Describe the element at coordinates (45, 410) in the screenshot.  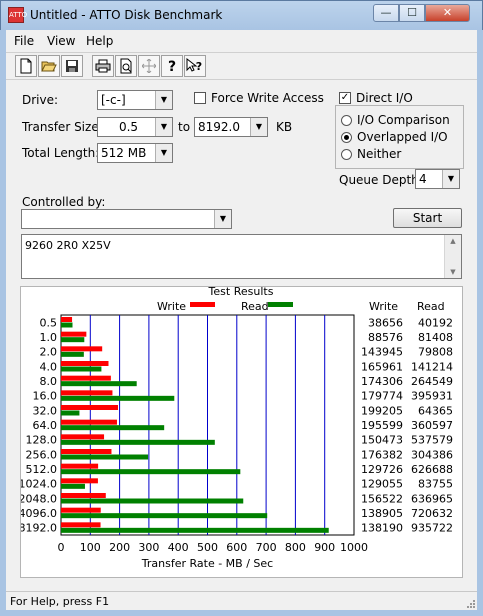
I see `y-tick-label: 32.0` at that location.